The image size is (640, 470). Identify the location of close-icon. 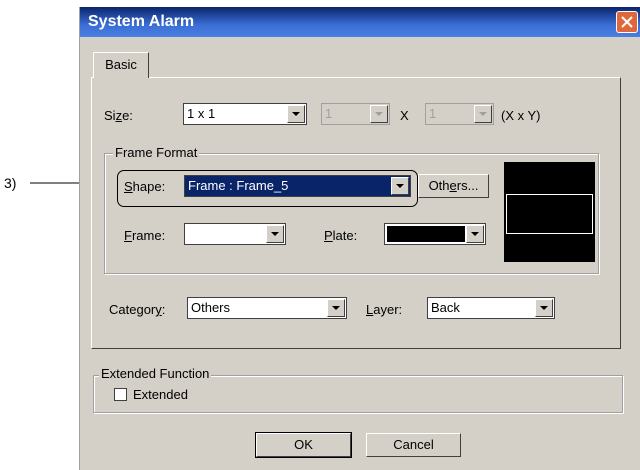
(627, 22).